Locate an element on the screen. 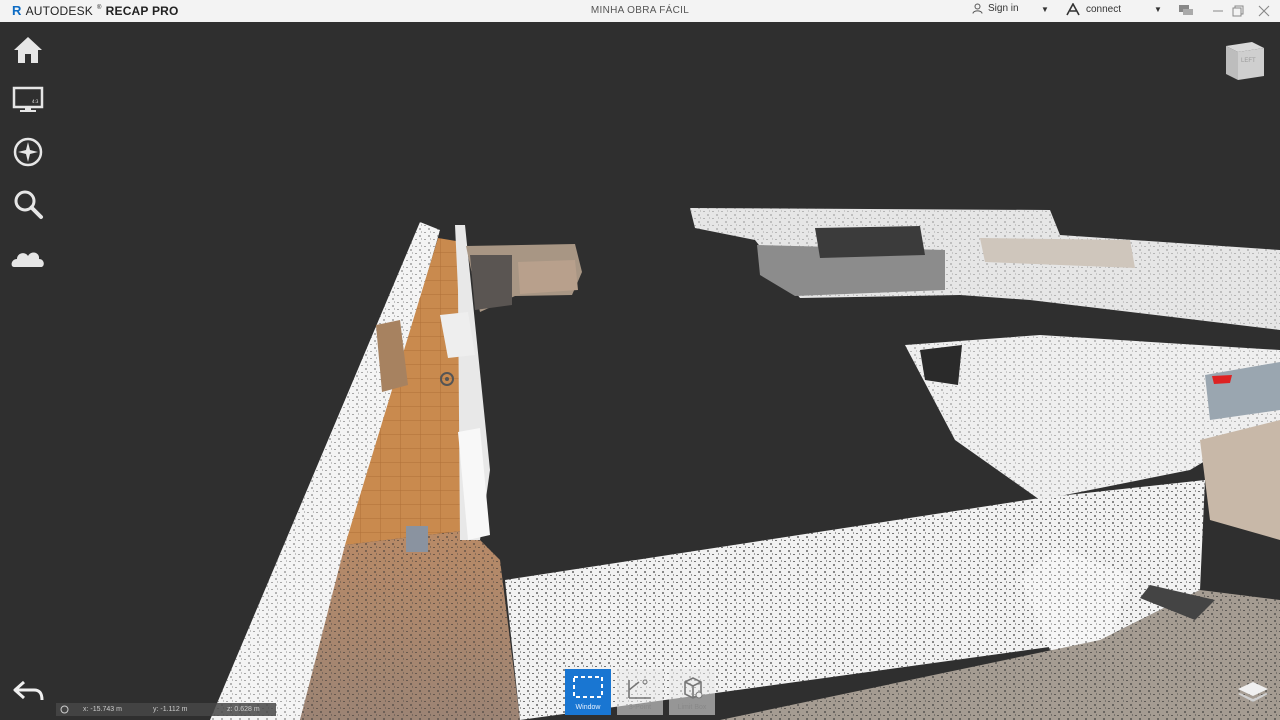 This screenshot has width=1280, height=720. limit-box-tool-label: Limit Box is located at coordinates (692, 707).